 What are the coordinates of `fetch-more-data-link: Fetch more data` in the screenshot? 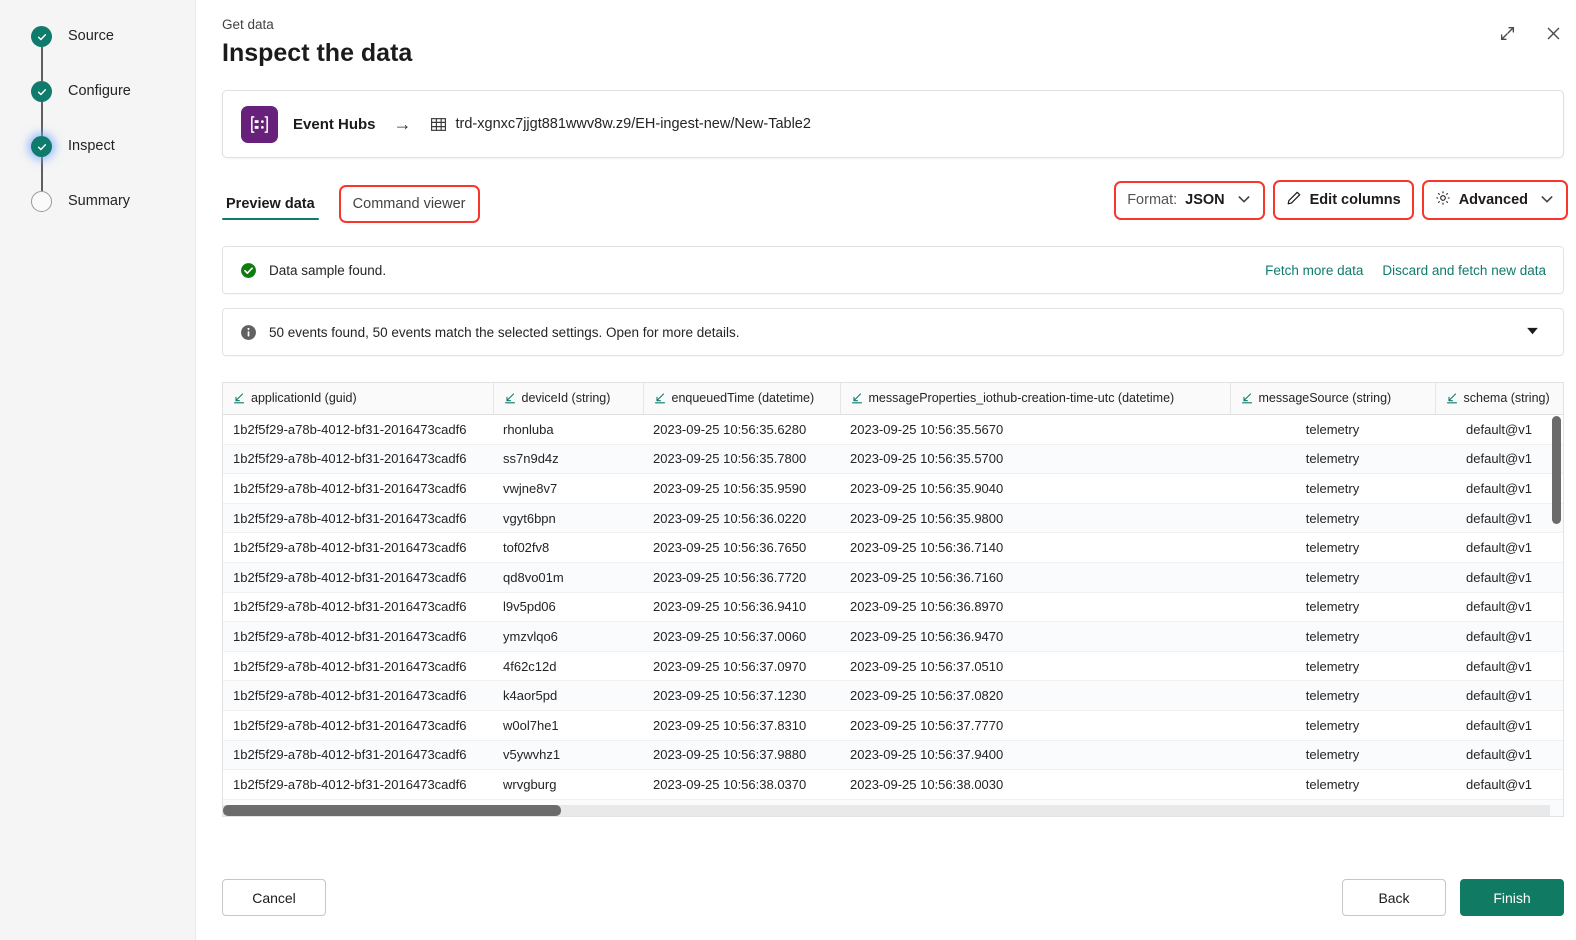 It's located at (1314, 270).